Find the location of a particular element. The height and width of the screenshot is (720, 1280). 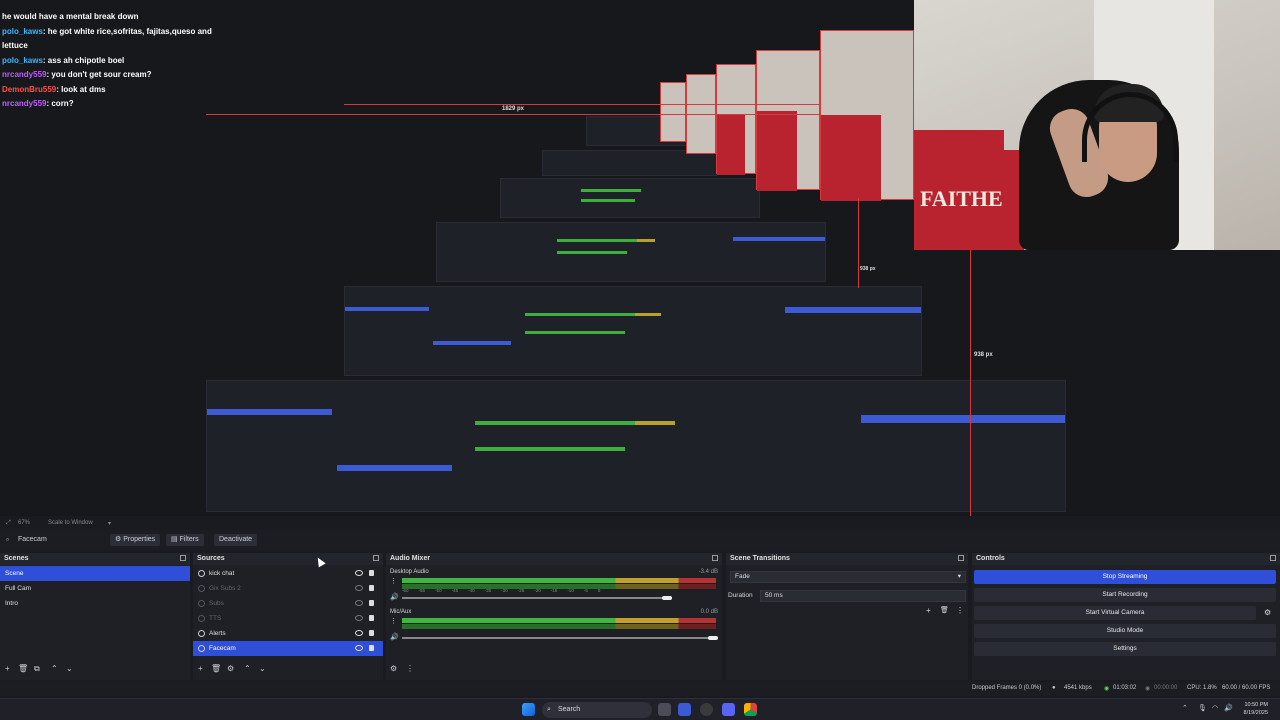

source-item: Gix Subs 2 is located at coordinates (288, 588).